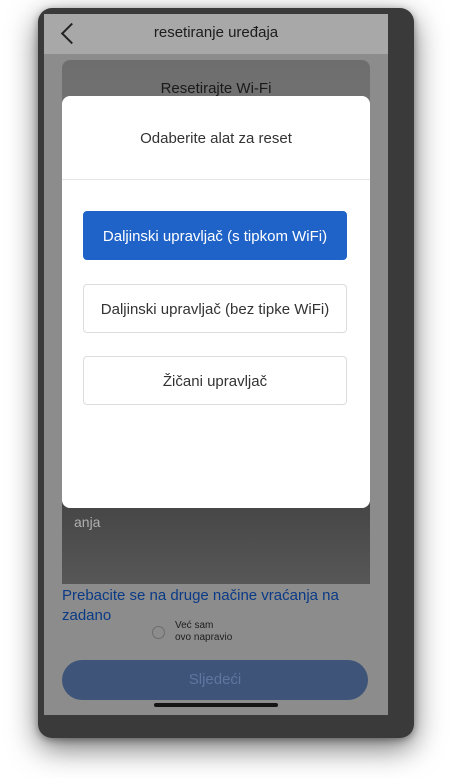 Image resolution: width=454 pixels, height=778 pixels. What do you see at coordinates (194, 625) in the screenshot?
I see `already-done-label-line1: Već sam` at bounding box center [194, 625].